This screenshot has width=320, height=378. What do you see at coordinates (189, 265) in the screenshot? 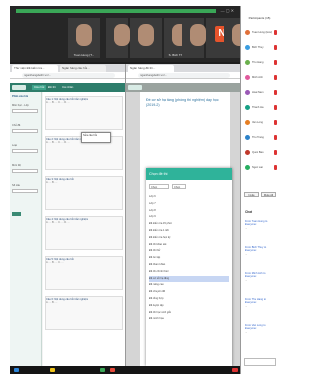
I see `modal-option: Đề tham khảo` at bounding box center [189, 265].